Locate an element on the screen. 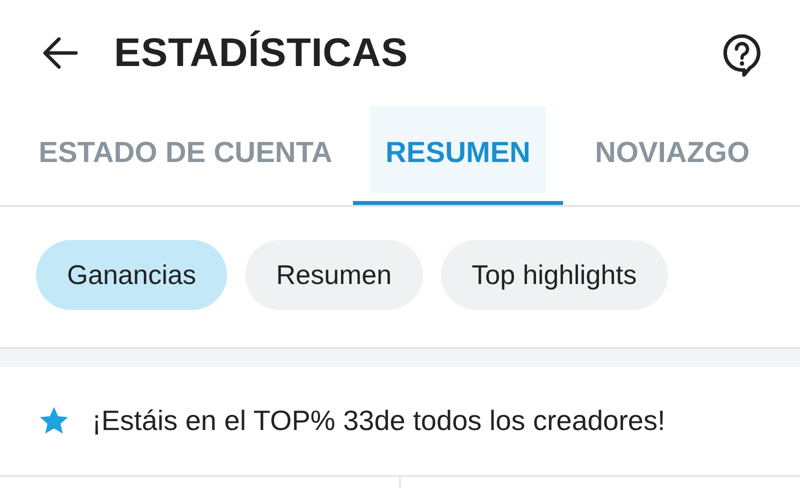 Image resolution: width=800 pixels, height=488 pixels. page-title: ESTADÍSTICAS is located at coordinates (261, 53).